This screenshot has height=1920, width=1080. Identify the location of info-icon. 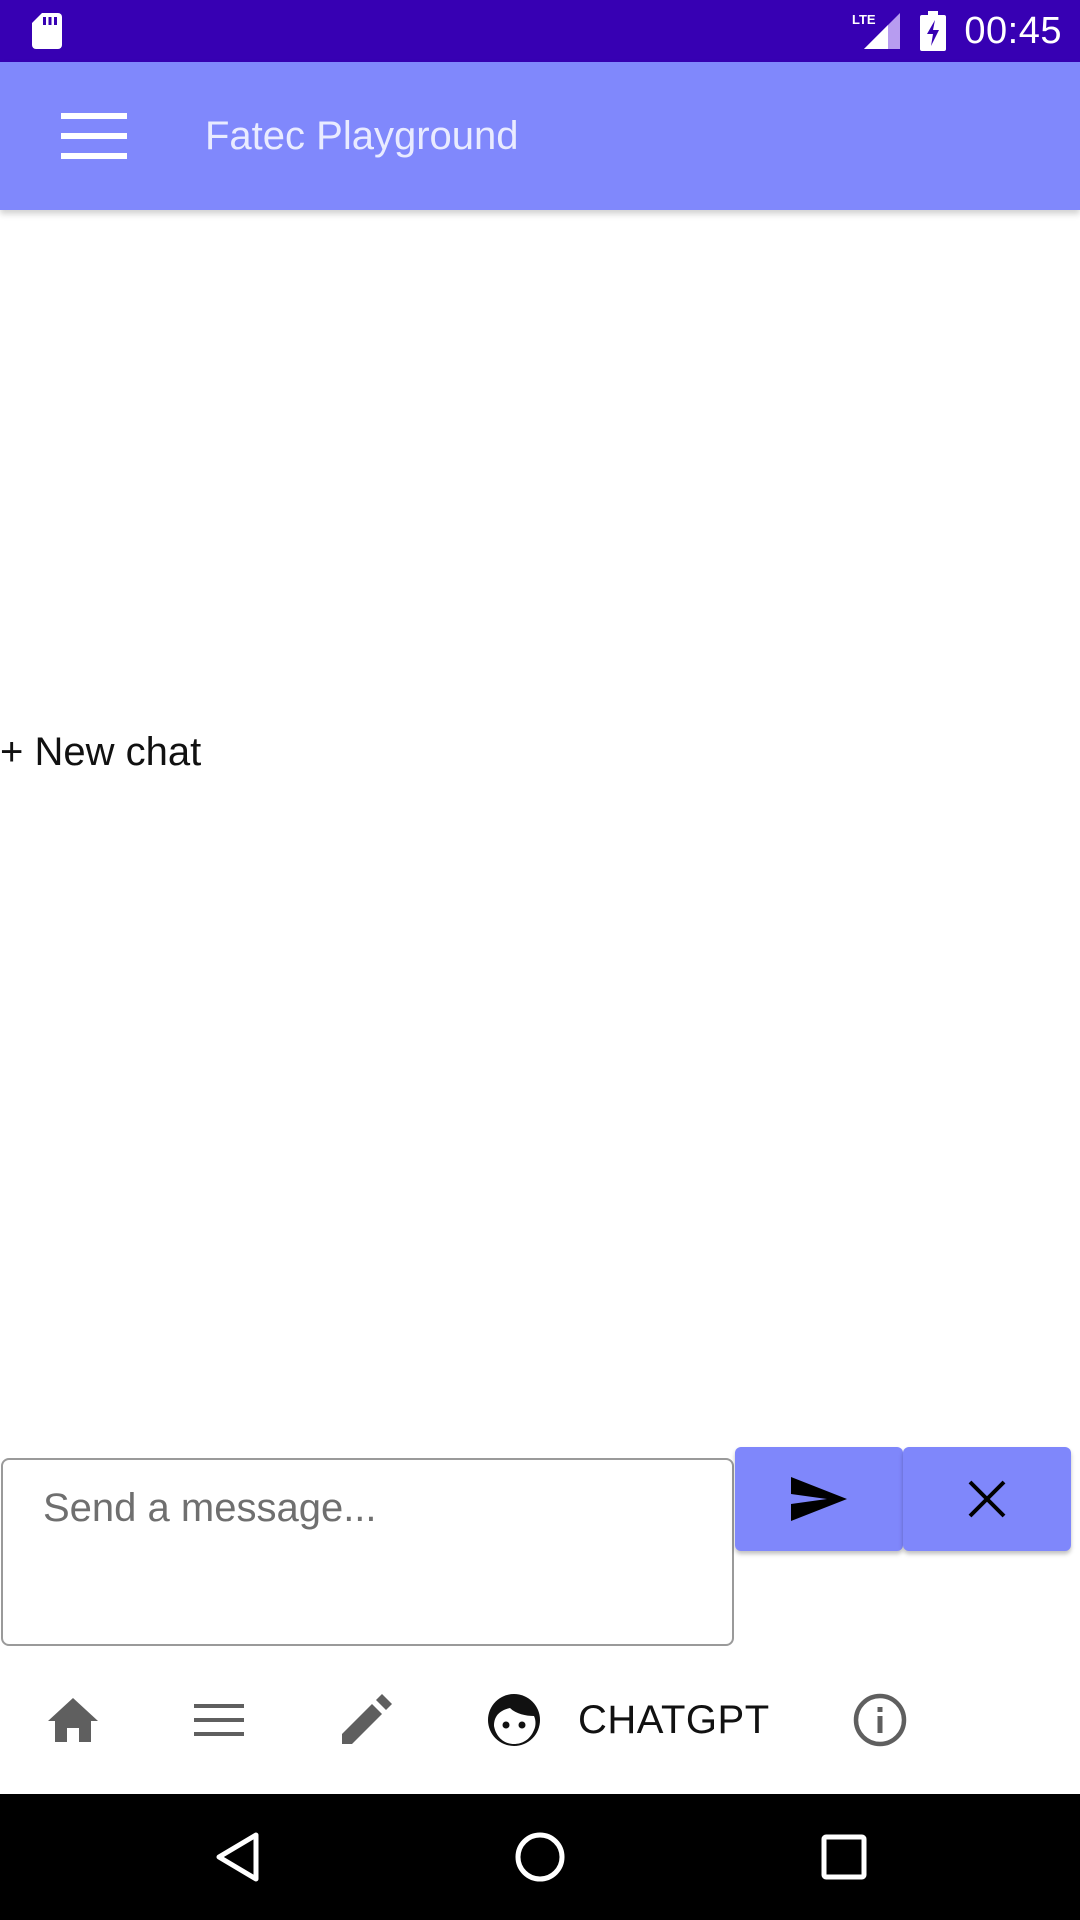
(880, 1720).